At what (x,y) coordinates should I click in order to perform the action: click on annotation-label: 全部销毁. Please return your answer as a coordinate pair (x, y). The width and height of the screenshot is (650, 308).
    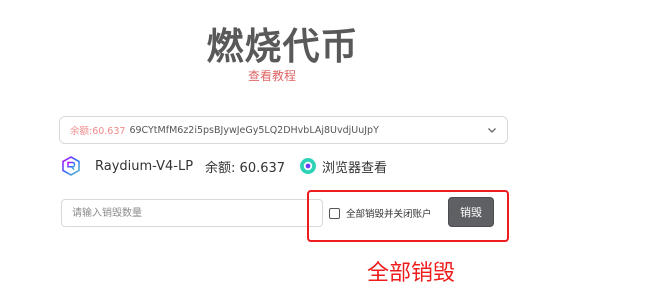
    Looking at the image, I should click on (411, 273).